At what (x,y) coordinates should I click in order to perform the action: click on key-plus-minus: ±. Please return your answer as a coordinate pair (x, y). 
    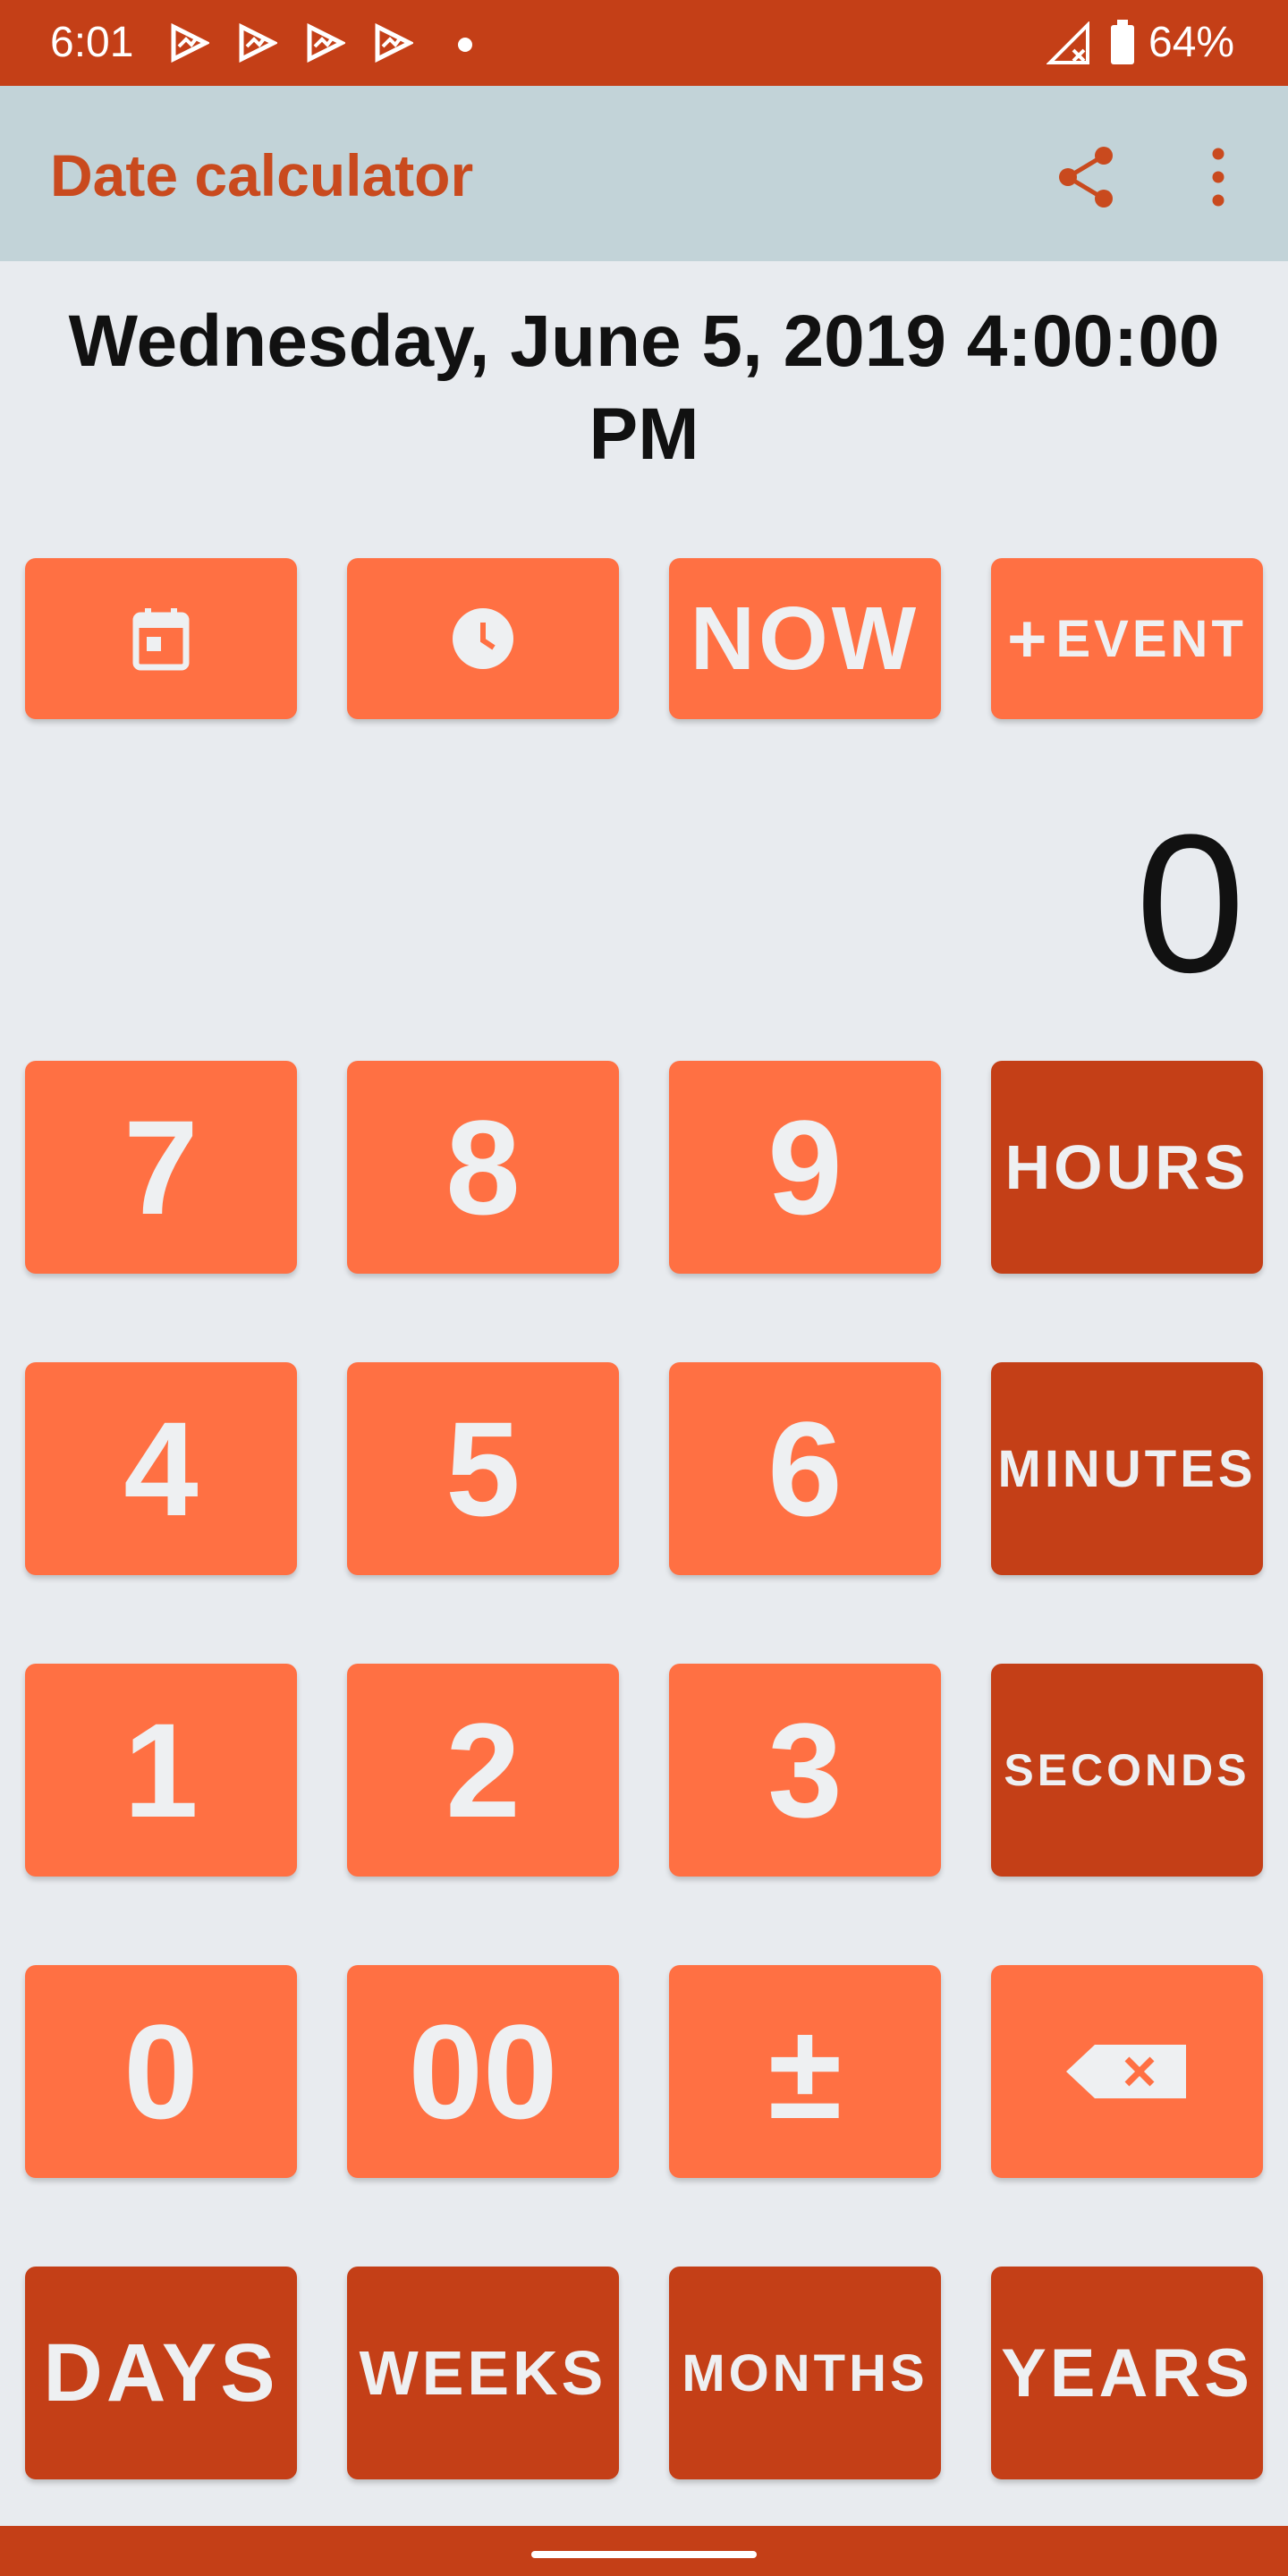
    Looking at the image, I should click on (805, 2071).